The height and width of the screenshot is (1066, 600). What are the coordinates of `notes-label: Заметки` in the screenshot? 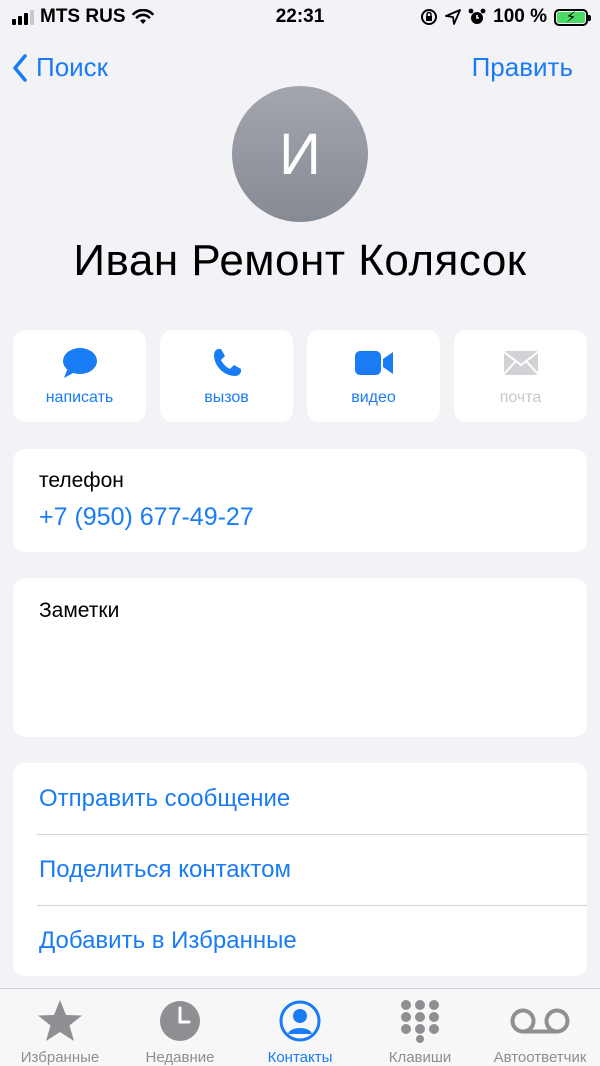 It's located at (79, 610).